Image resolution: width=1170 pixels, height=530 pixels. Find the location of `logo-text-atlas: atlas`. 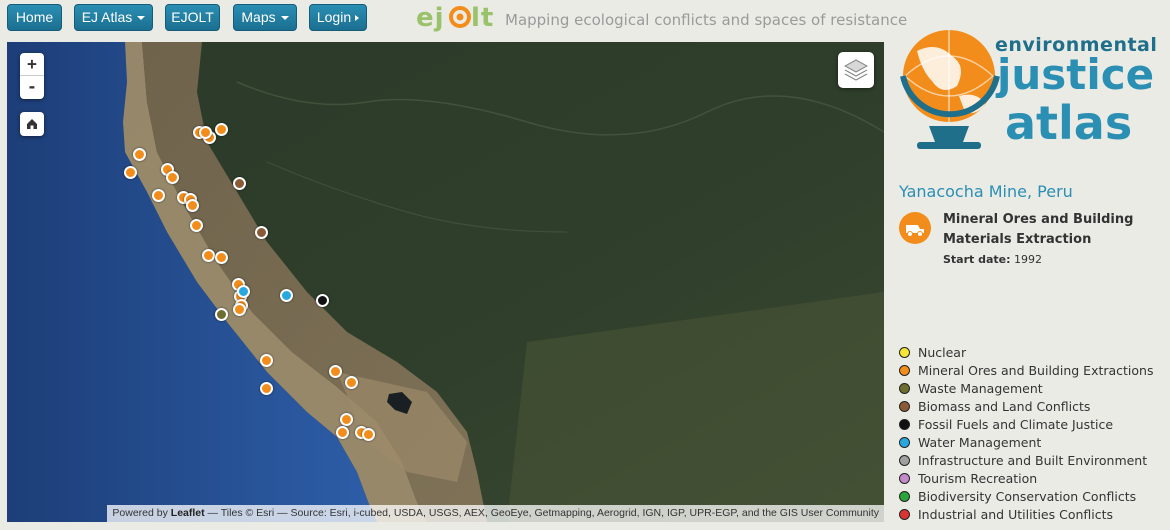

logo-text-atlas: atlas is located at coordinates (1069, 123).